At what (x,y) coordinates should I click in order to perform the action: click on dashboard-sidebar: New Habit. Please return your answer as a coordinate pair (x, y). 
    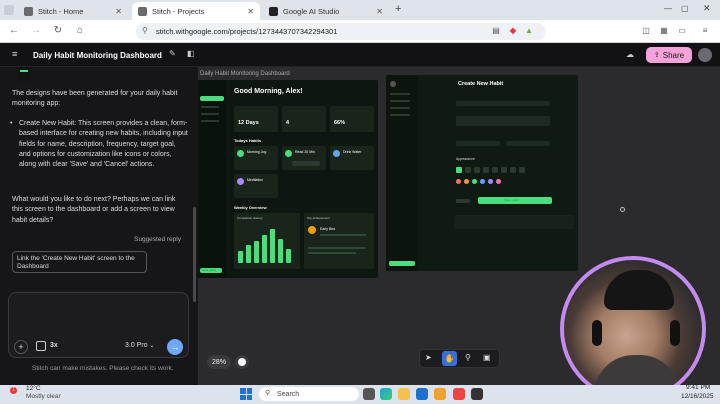
    Looking at the image, I should click on (212, 179).